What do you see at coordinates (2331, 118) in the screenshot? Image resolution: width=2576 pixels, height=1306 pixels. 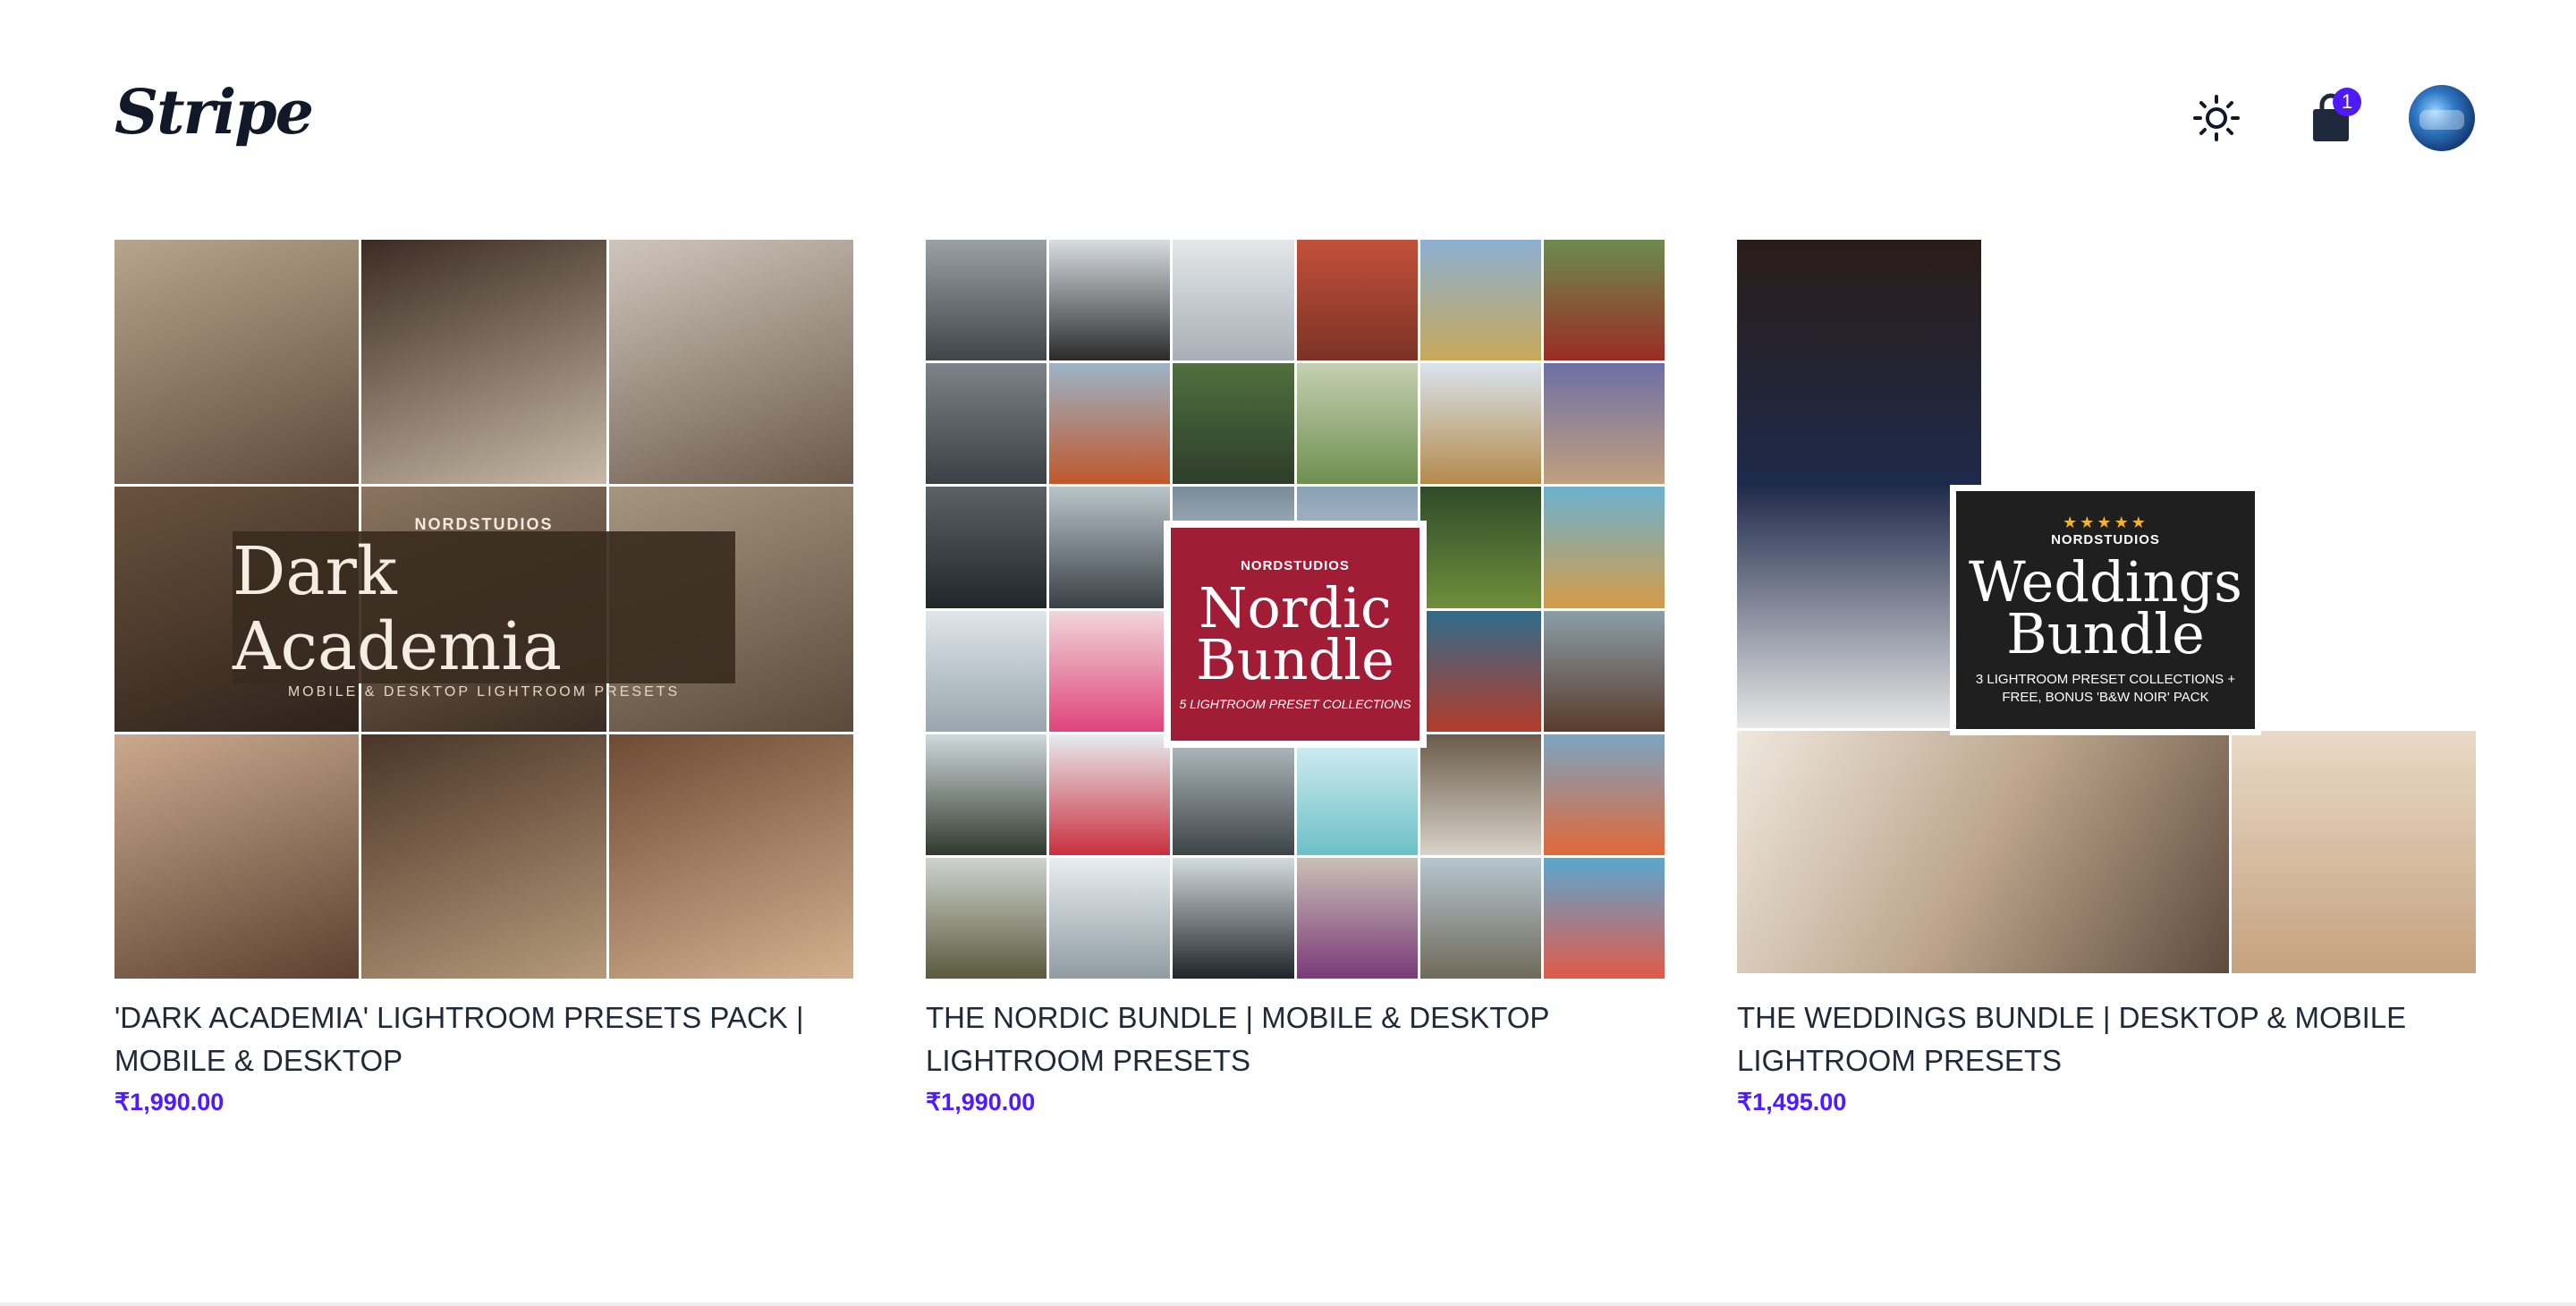 I see `cart-button: 1` at bounding box center [2331, 118].